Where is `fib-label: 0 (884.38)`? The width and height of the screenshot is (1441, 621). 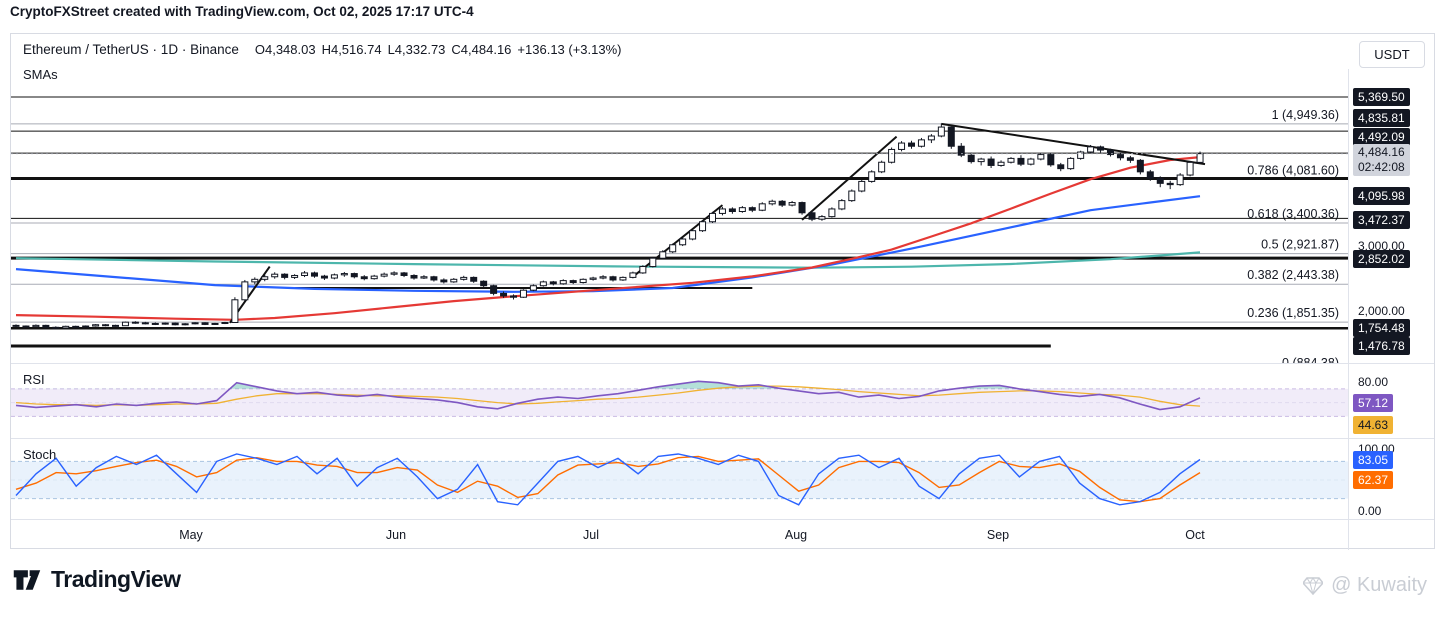
fib-label: 0 (884.38) is located at coordinates (1310, 359).